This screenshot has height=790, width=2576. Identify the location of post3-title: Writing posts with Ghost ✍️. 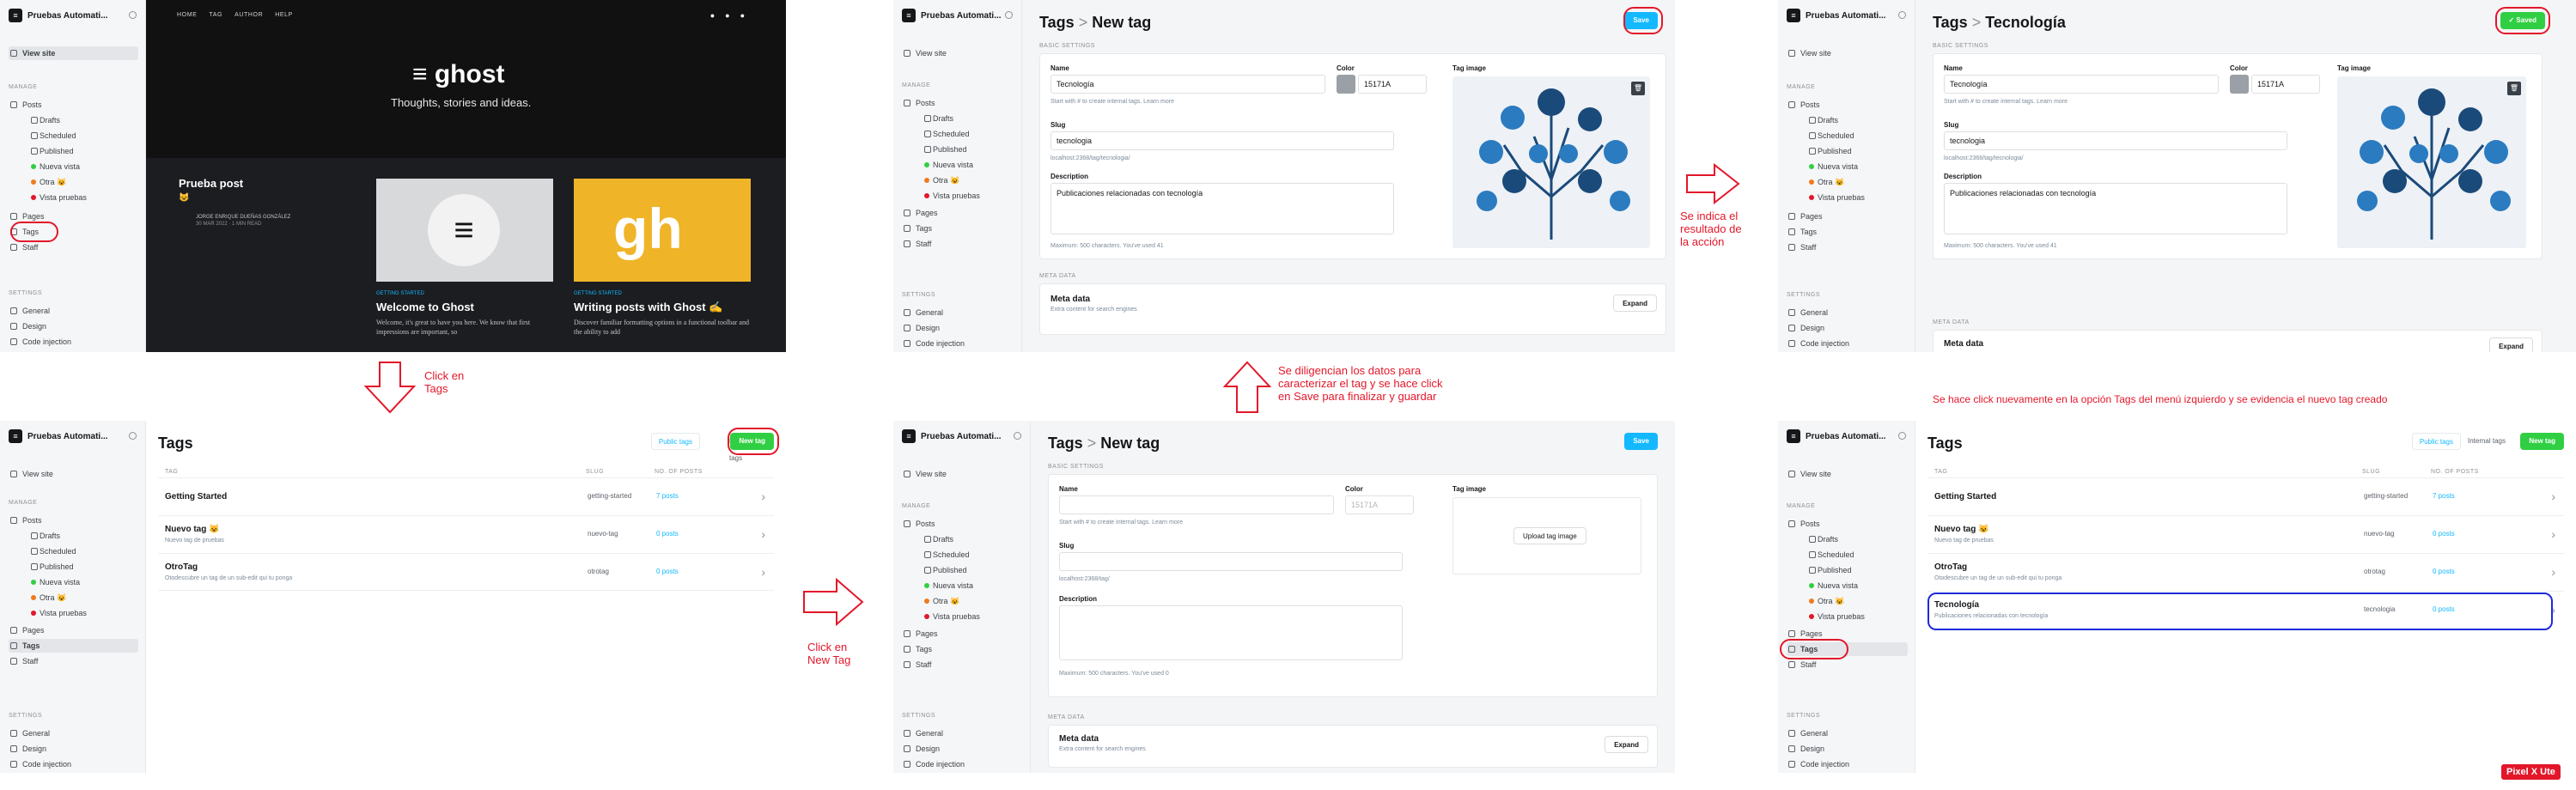
(648, 307).